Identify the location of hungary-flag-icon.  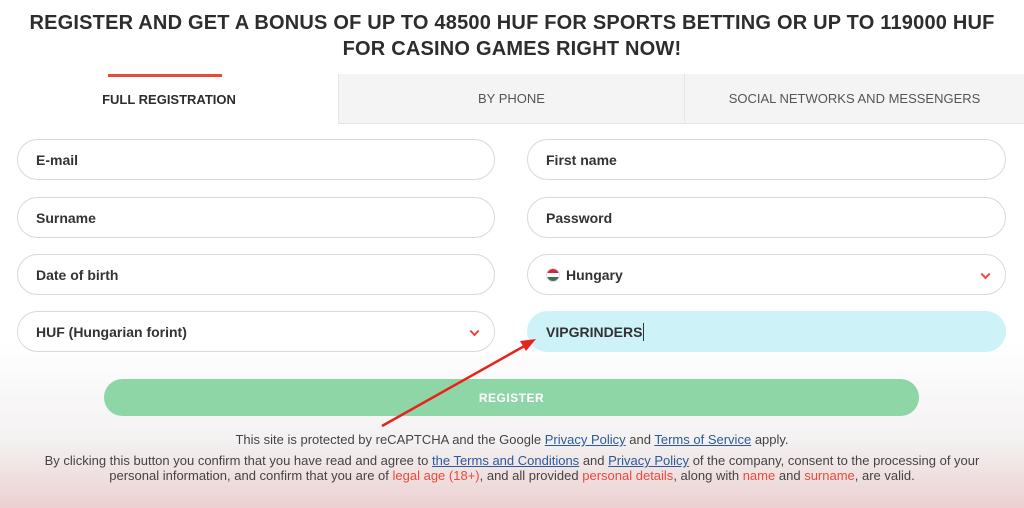
(553, 274).